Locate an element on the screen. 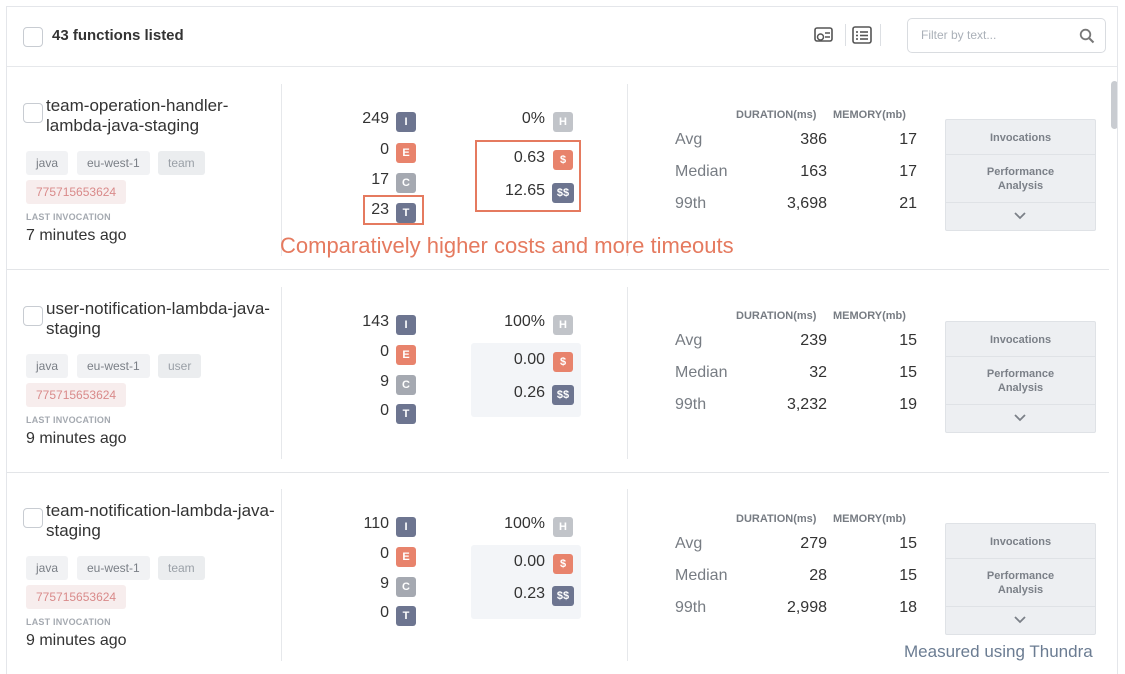  filter-input is located at coordinates (996, 35).